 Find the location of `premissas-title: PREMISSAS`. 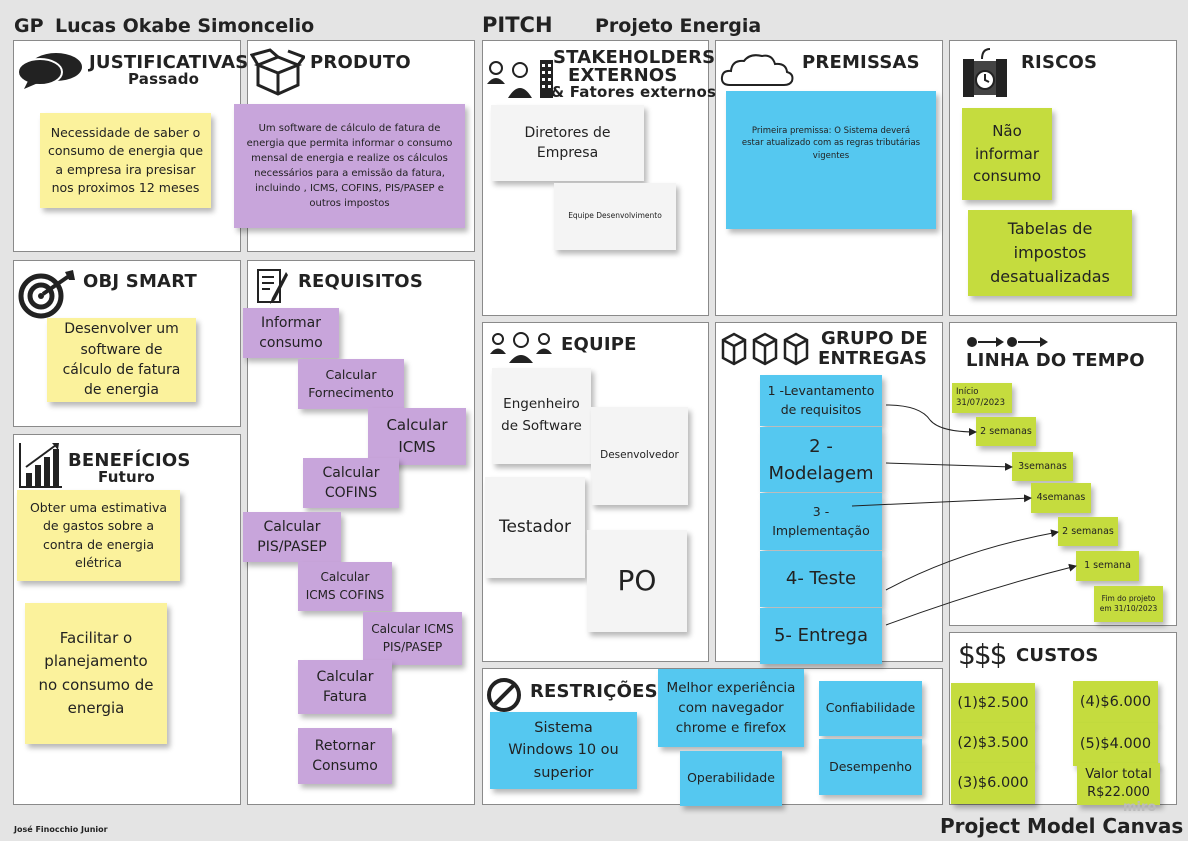

premissas-title: PREMISSAS is located at coordinates (861, 62).